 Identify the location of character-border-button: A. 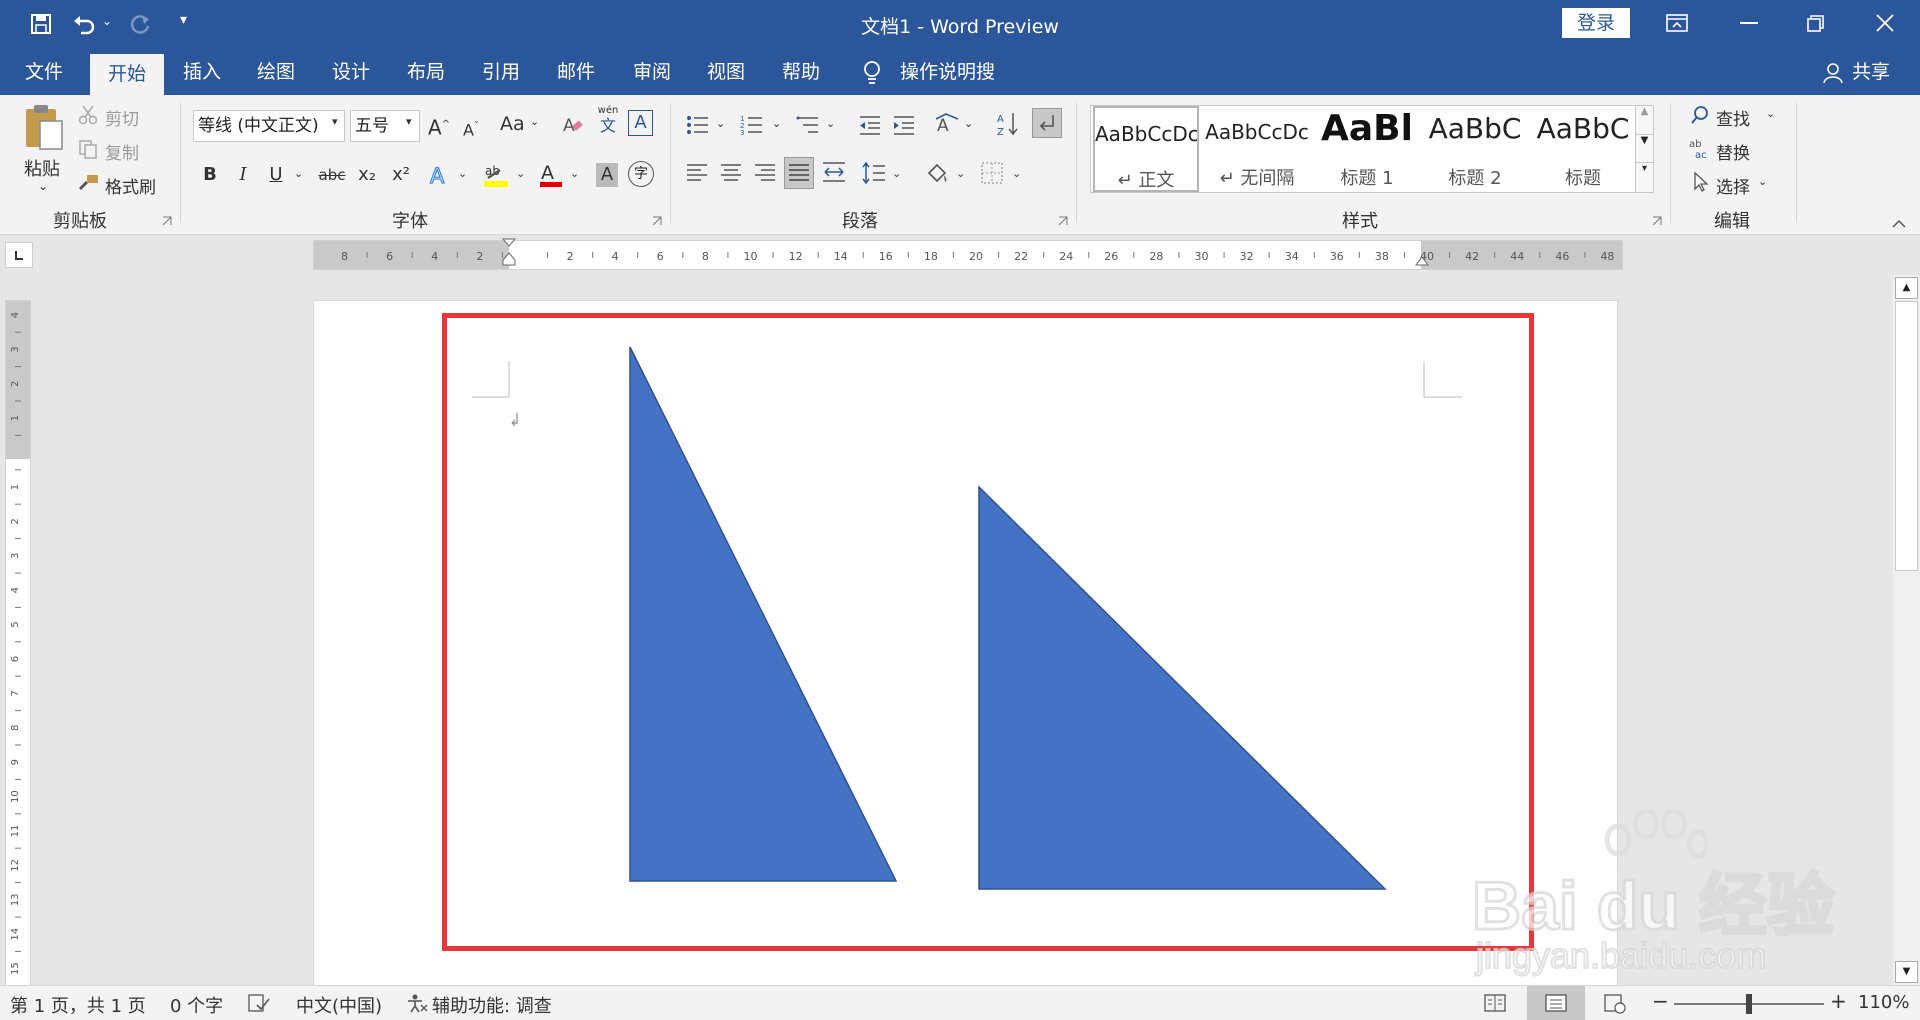
(640, 123).